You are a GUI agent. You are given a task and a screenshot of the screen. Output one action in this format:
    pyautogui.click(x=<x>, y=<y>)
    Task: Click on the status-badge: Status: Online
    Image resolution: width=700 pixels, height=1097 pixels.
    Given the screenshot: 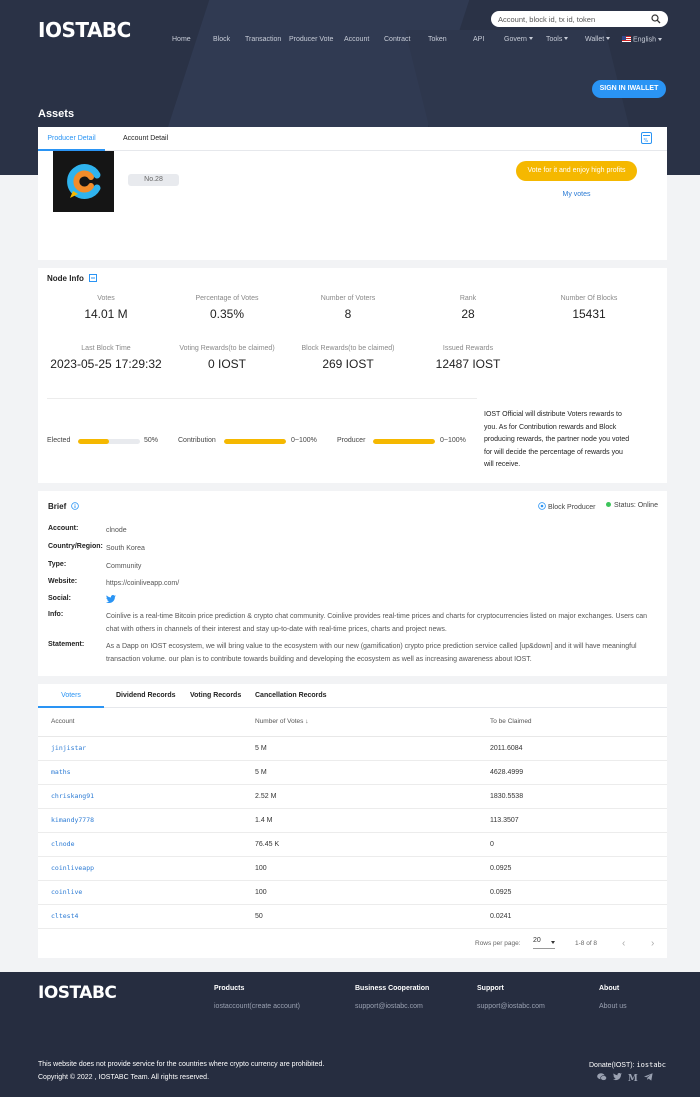 What is the action you would take?
    pyautogui.click(x=632, y=505)
    